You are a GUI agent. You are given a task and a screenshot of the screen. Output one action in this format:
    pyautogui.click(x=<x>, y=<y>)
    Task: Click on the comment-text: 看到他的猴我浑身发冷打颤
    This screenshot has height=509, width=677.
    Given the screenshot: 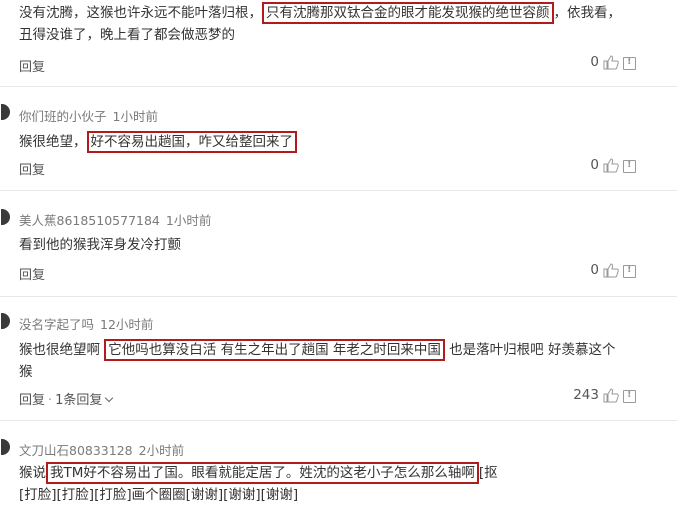 What is the action you would take?
    pyautogui.click(x=100, y=245)
    